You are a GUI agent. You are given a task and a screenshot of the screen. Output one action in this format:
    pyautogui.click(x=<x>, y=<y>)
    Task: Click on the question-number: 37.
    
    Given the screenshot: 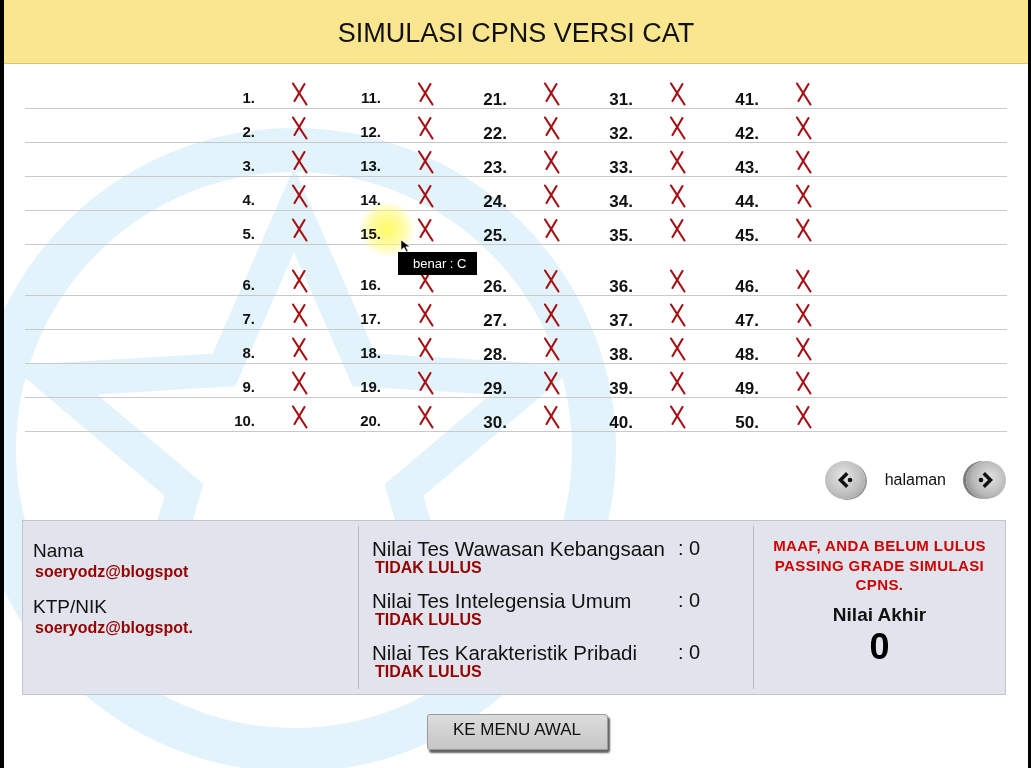 What is the action you would take?
    pyautogui.click(x=620, y=320)
    